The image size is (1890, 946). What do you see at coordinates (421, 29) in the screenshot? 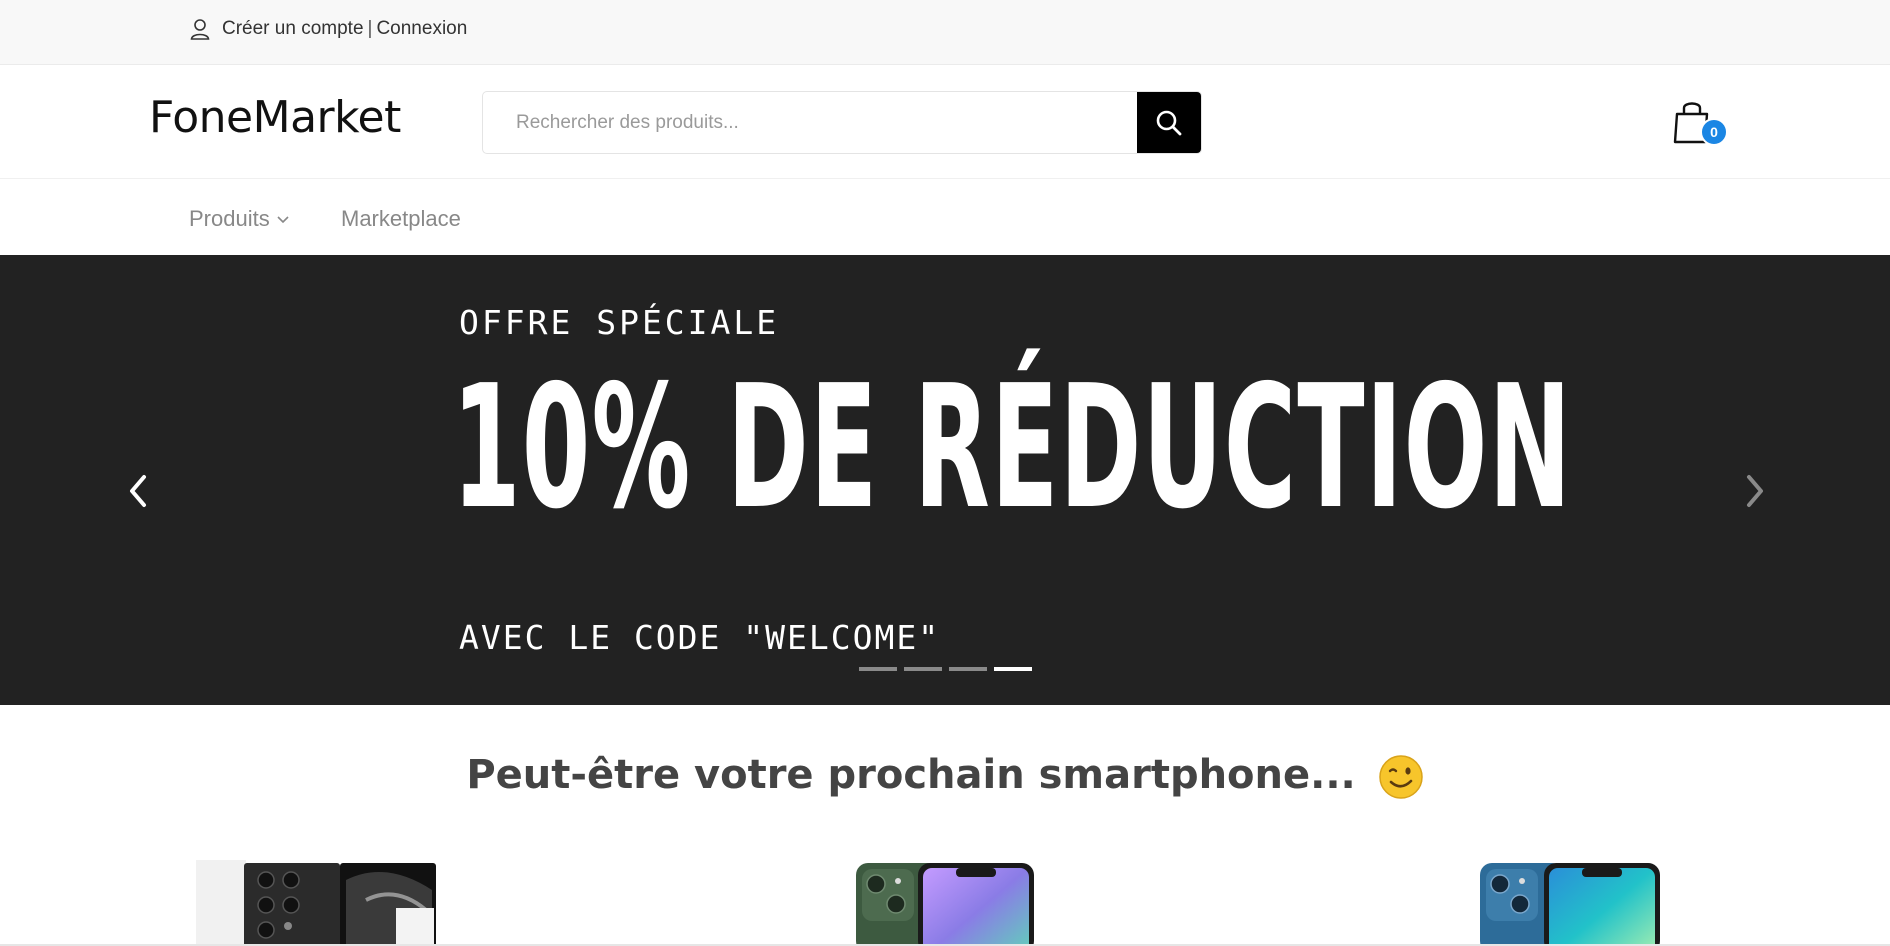
I see `login-link: Connexion` at bounding box center [421, 29].